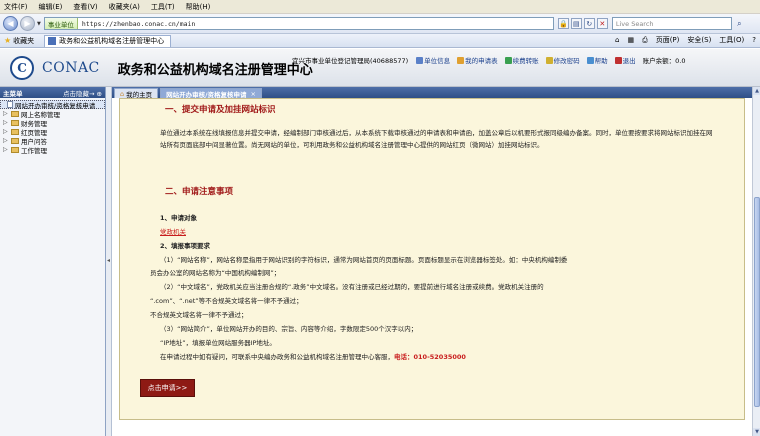 This screenshot has height=436, width=760. What do you see at coordinates (199, 192) in the screenshot?
I see `section2-title: 二、申请注意事项` at bounding box center [199, 192].